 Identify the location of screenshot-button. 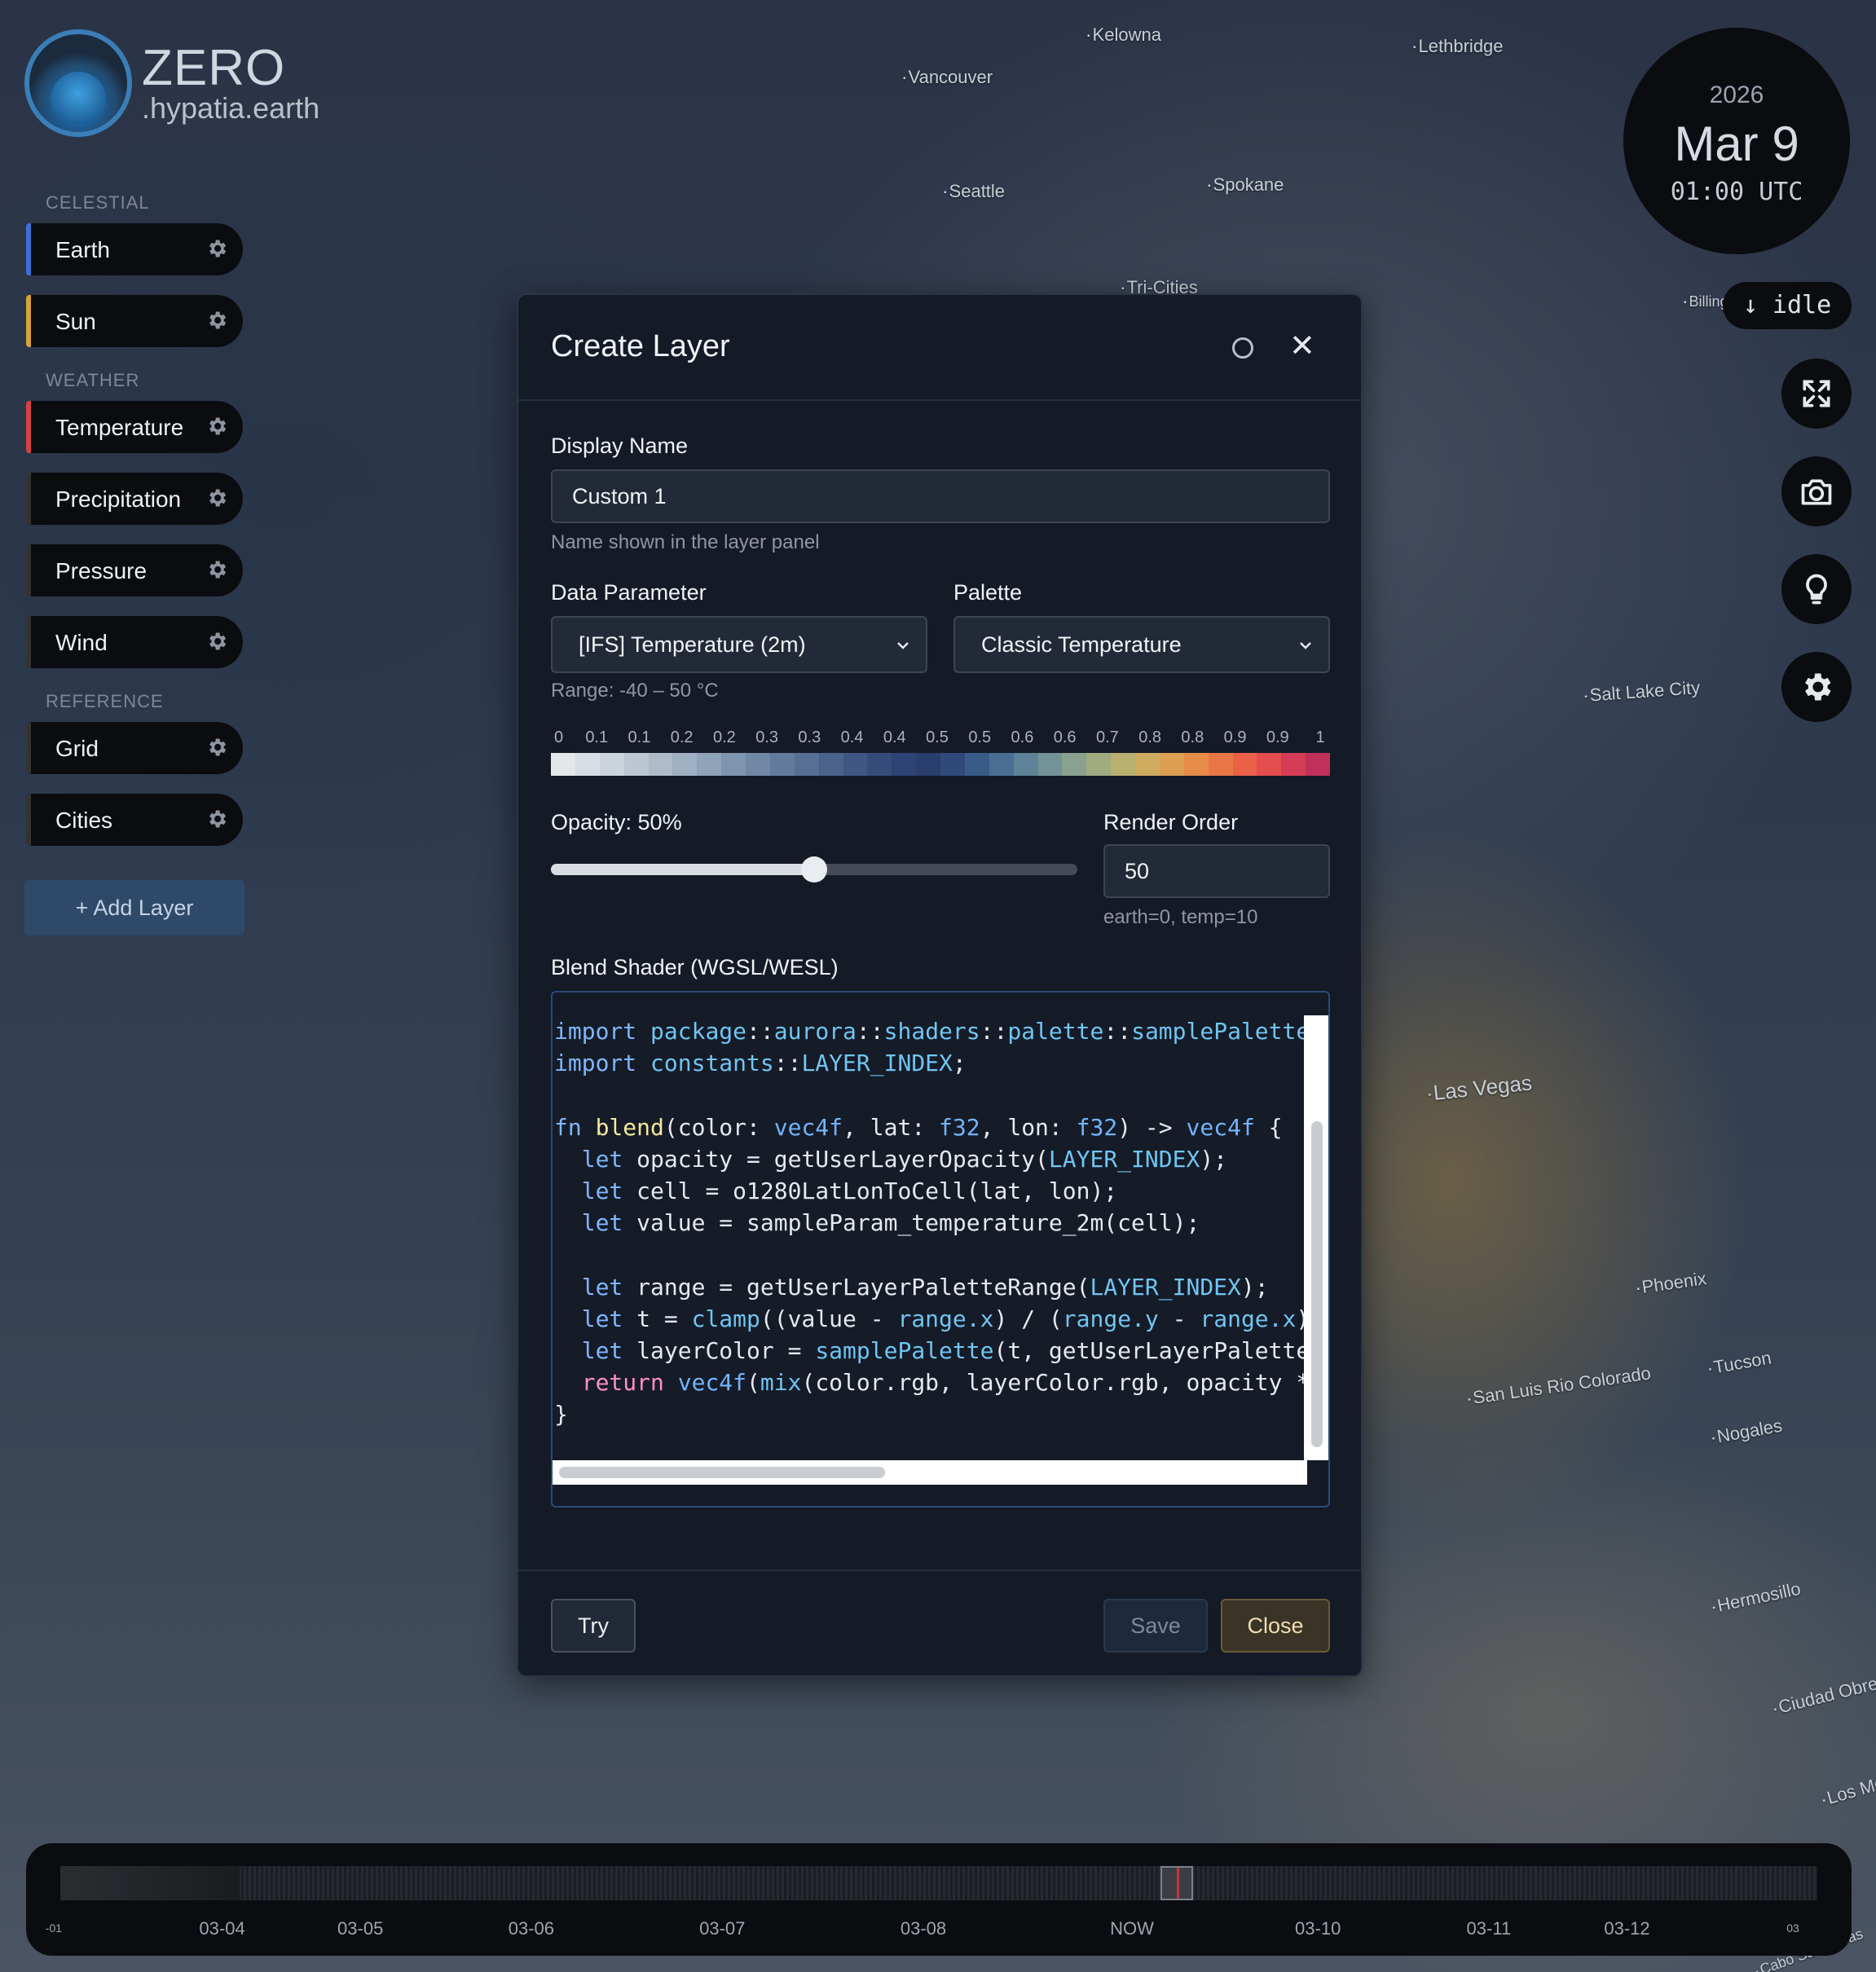
(1816, 491).